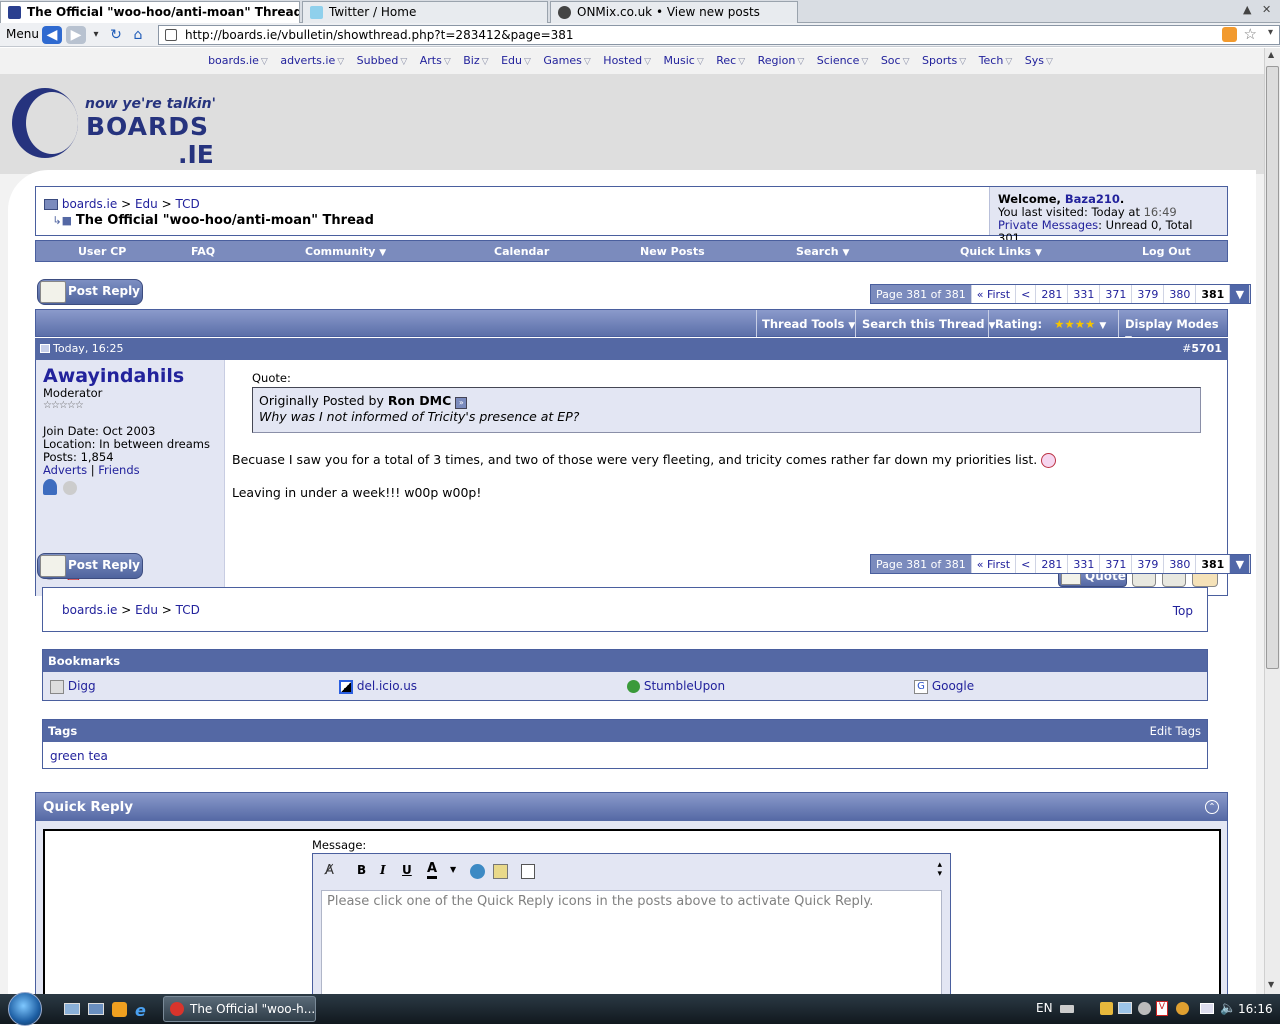 The width and height of the screenshot is (1280, 1026). Describe the element at coordinates (622, 60) in the screenshot. I see `sitenav-link: Hosted` at that location.